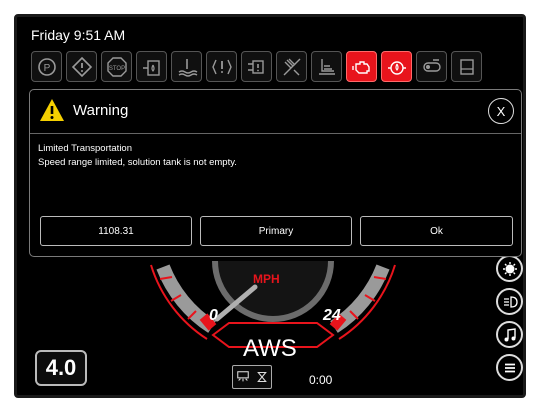  Describe the element at coordinates (431, 66) in the screenshot. I see `key-switch-icon` at that location.